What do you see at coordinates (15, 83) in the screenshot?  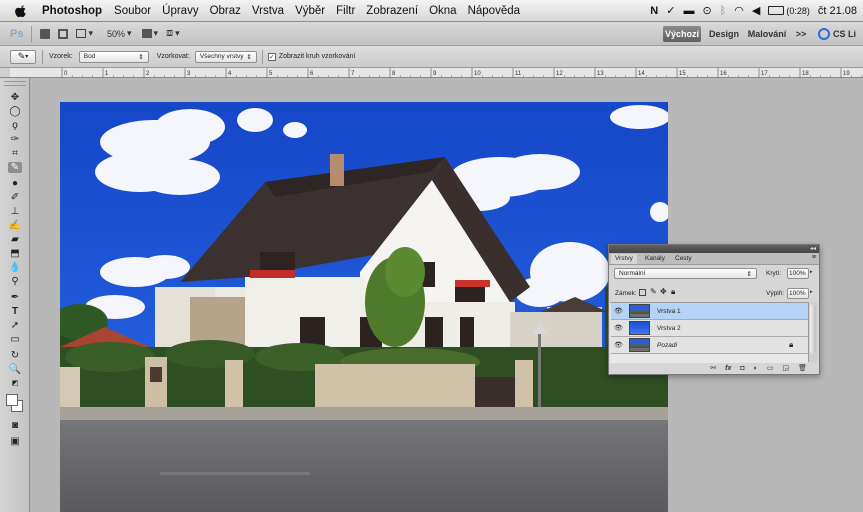 I see `tools-panel-grip` at bounding box center [15, 83].